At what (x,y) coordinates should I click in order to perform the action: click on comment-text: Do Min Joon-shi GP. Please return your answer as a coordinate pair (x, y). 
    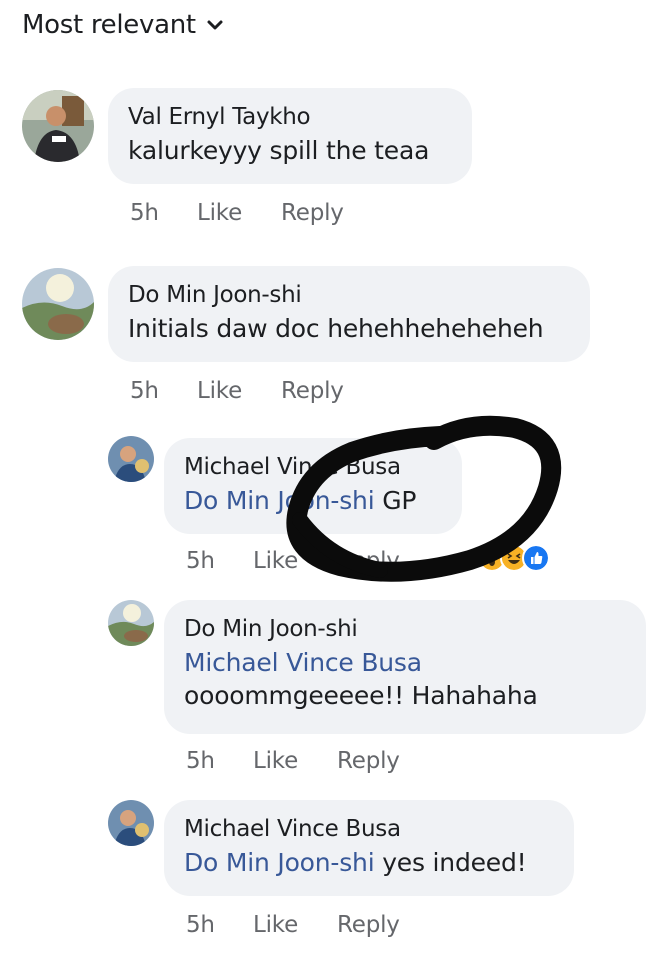
    Looking at the image, I should click on (313, 500).